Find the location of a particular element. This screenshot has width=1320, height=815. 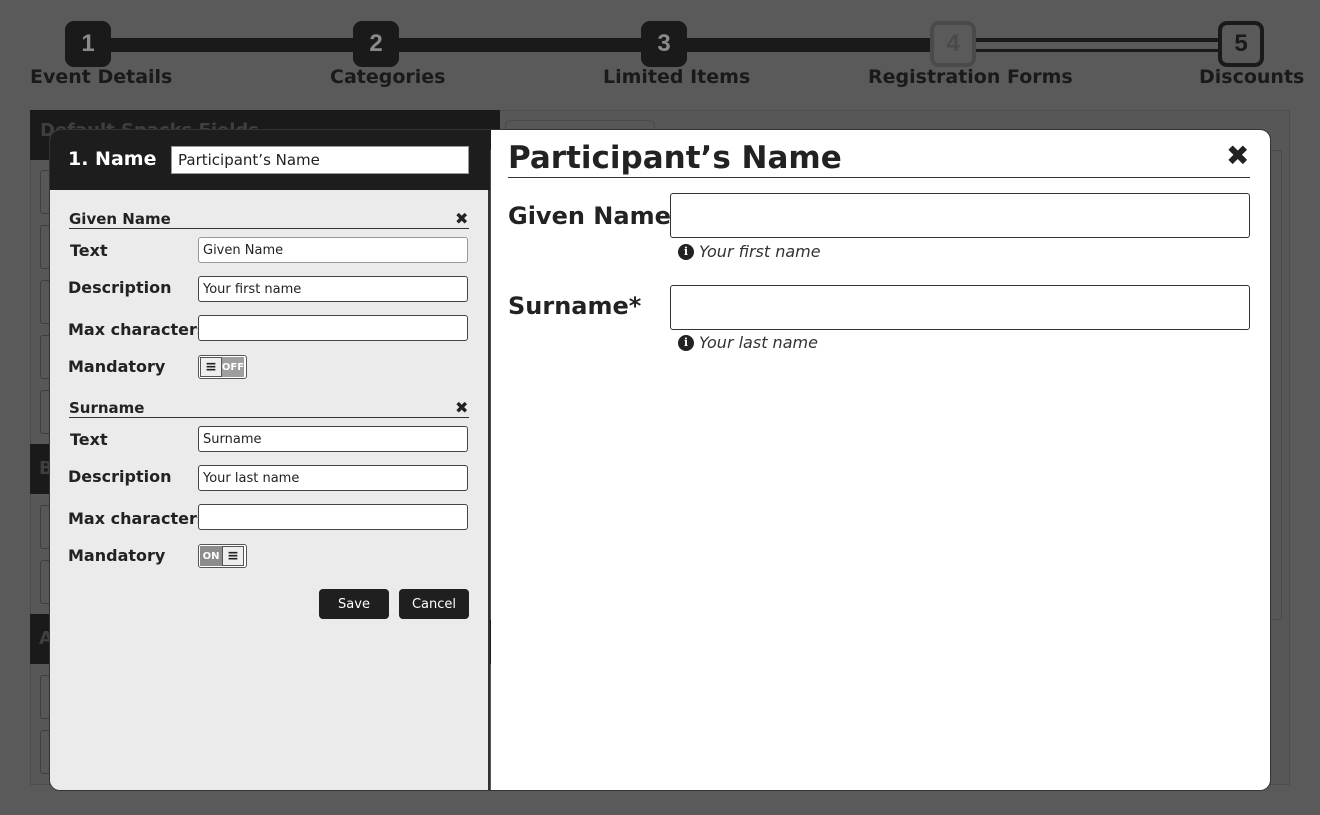

mandatory-toggle: ≡ OFF is located at coordinates (222, 367).